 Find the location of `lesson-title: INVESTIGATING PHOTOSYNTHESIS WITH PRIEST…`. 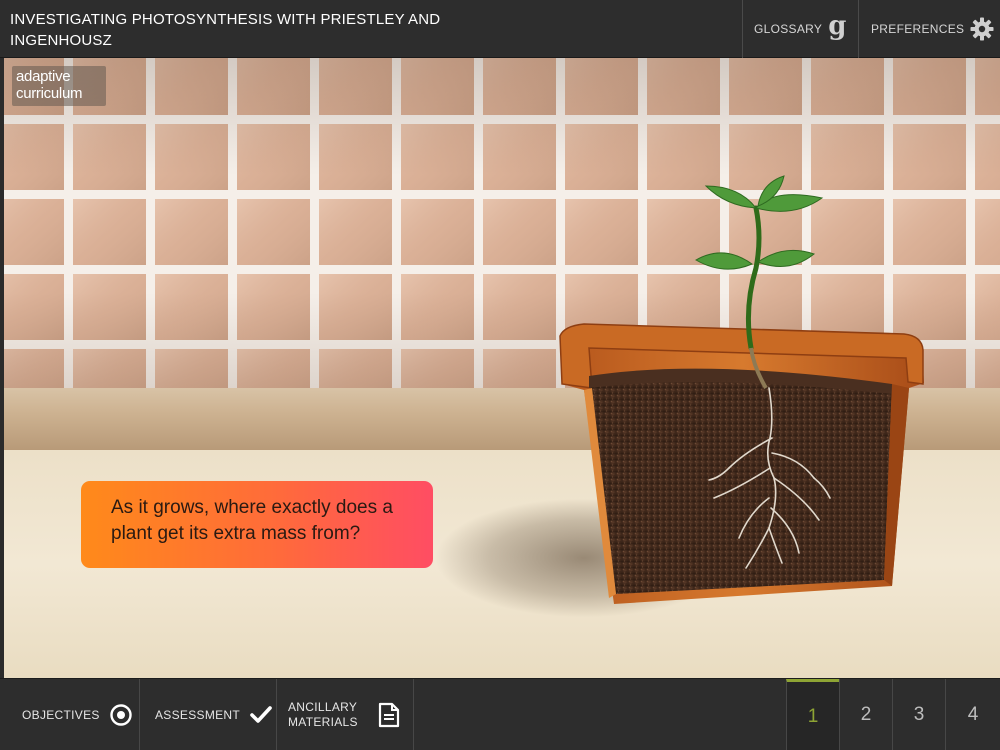

lesson-title: INVESTIGATING PHOTOSYNTHESIS WITH PRIEST… is located at coordinates (225, 30).